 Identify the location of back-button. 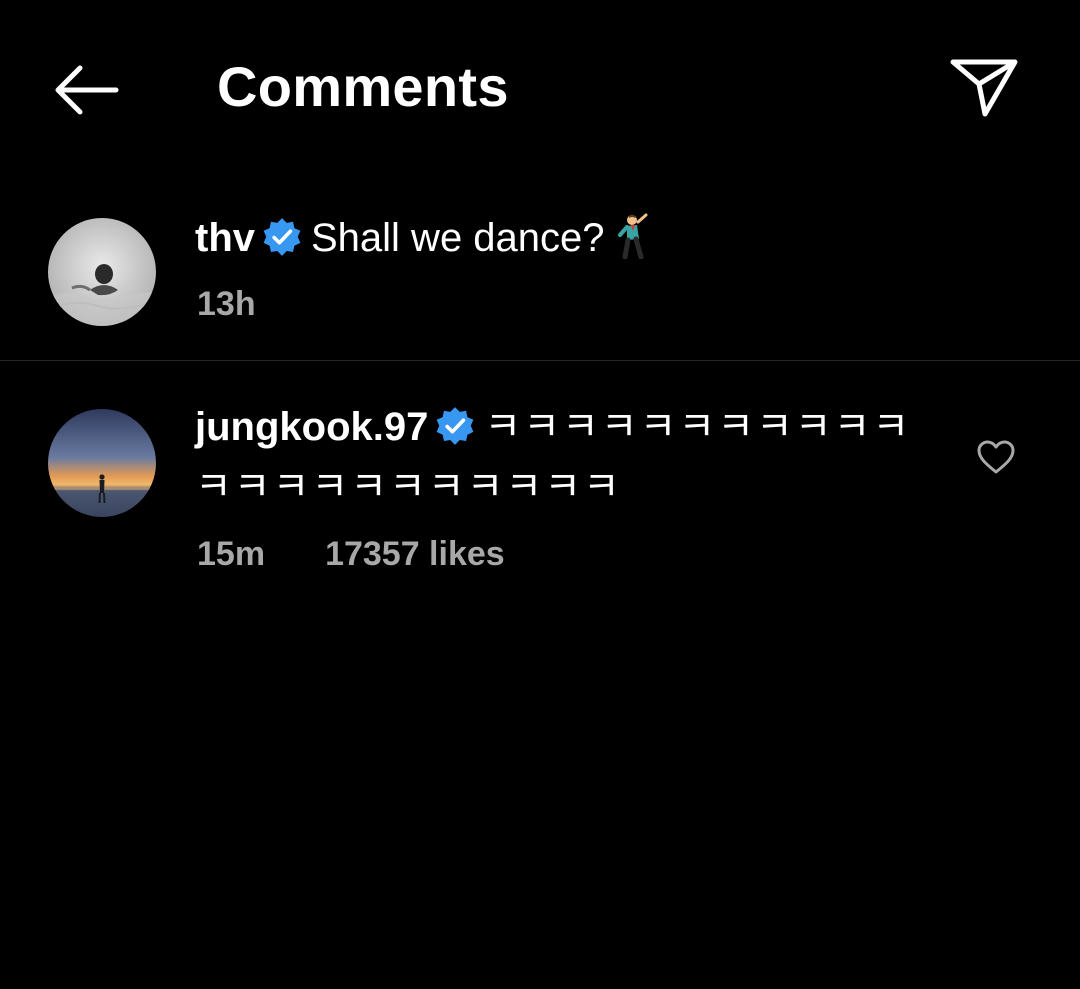
(85, 90).